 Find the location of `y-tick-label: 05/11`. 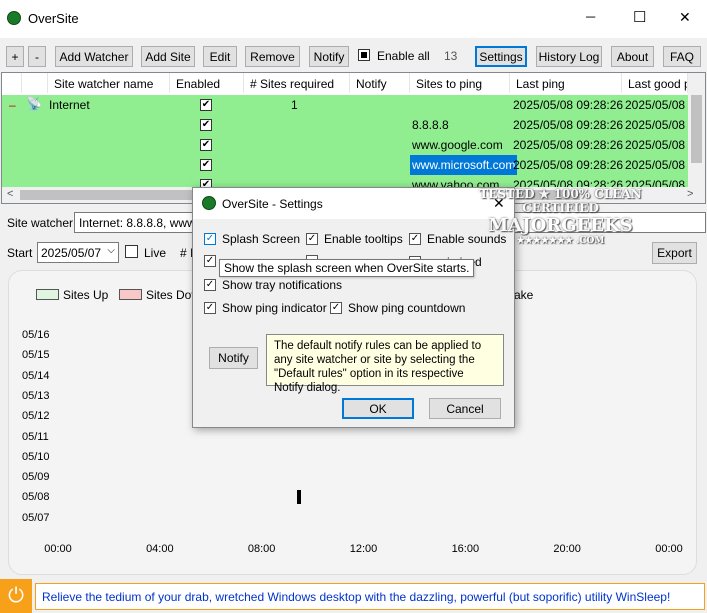

y-tick-label: 05/11 is located at coordinates (35, 436).